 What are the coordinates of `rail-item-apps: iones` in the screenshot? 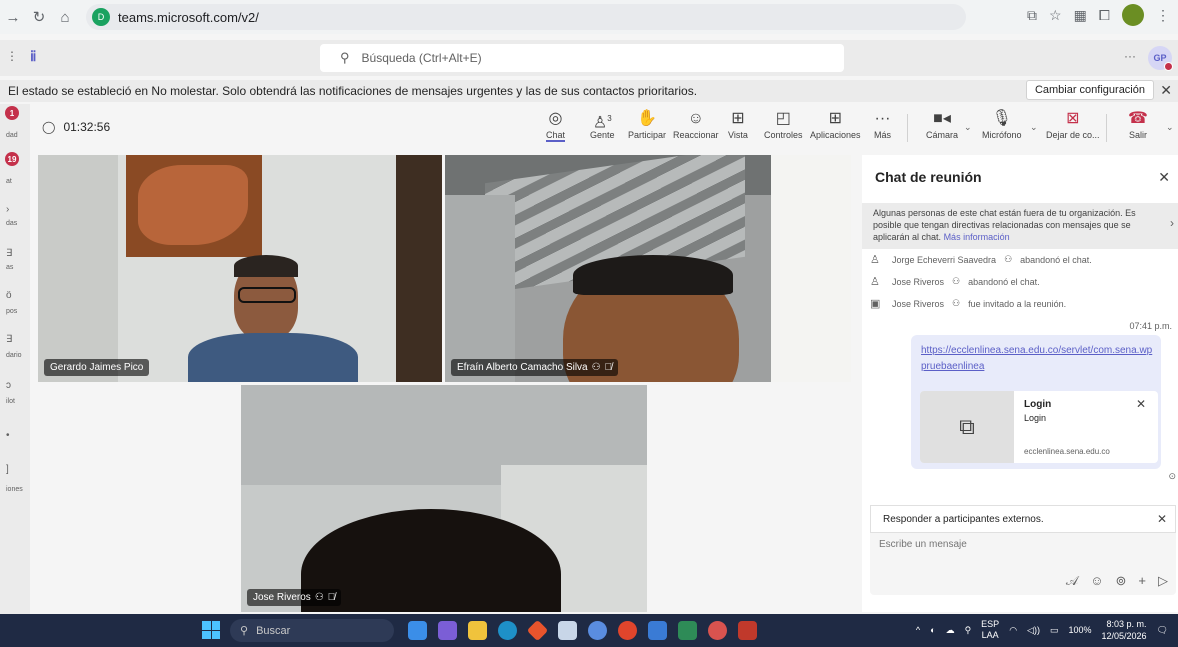 It's located at (15, 489).